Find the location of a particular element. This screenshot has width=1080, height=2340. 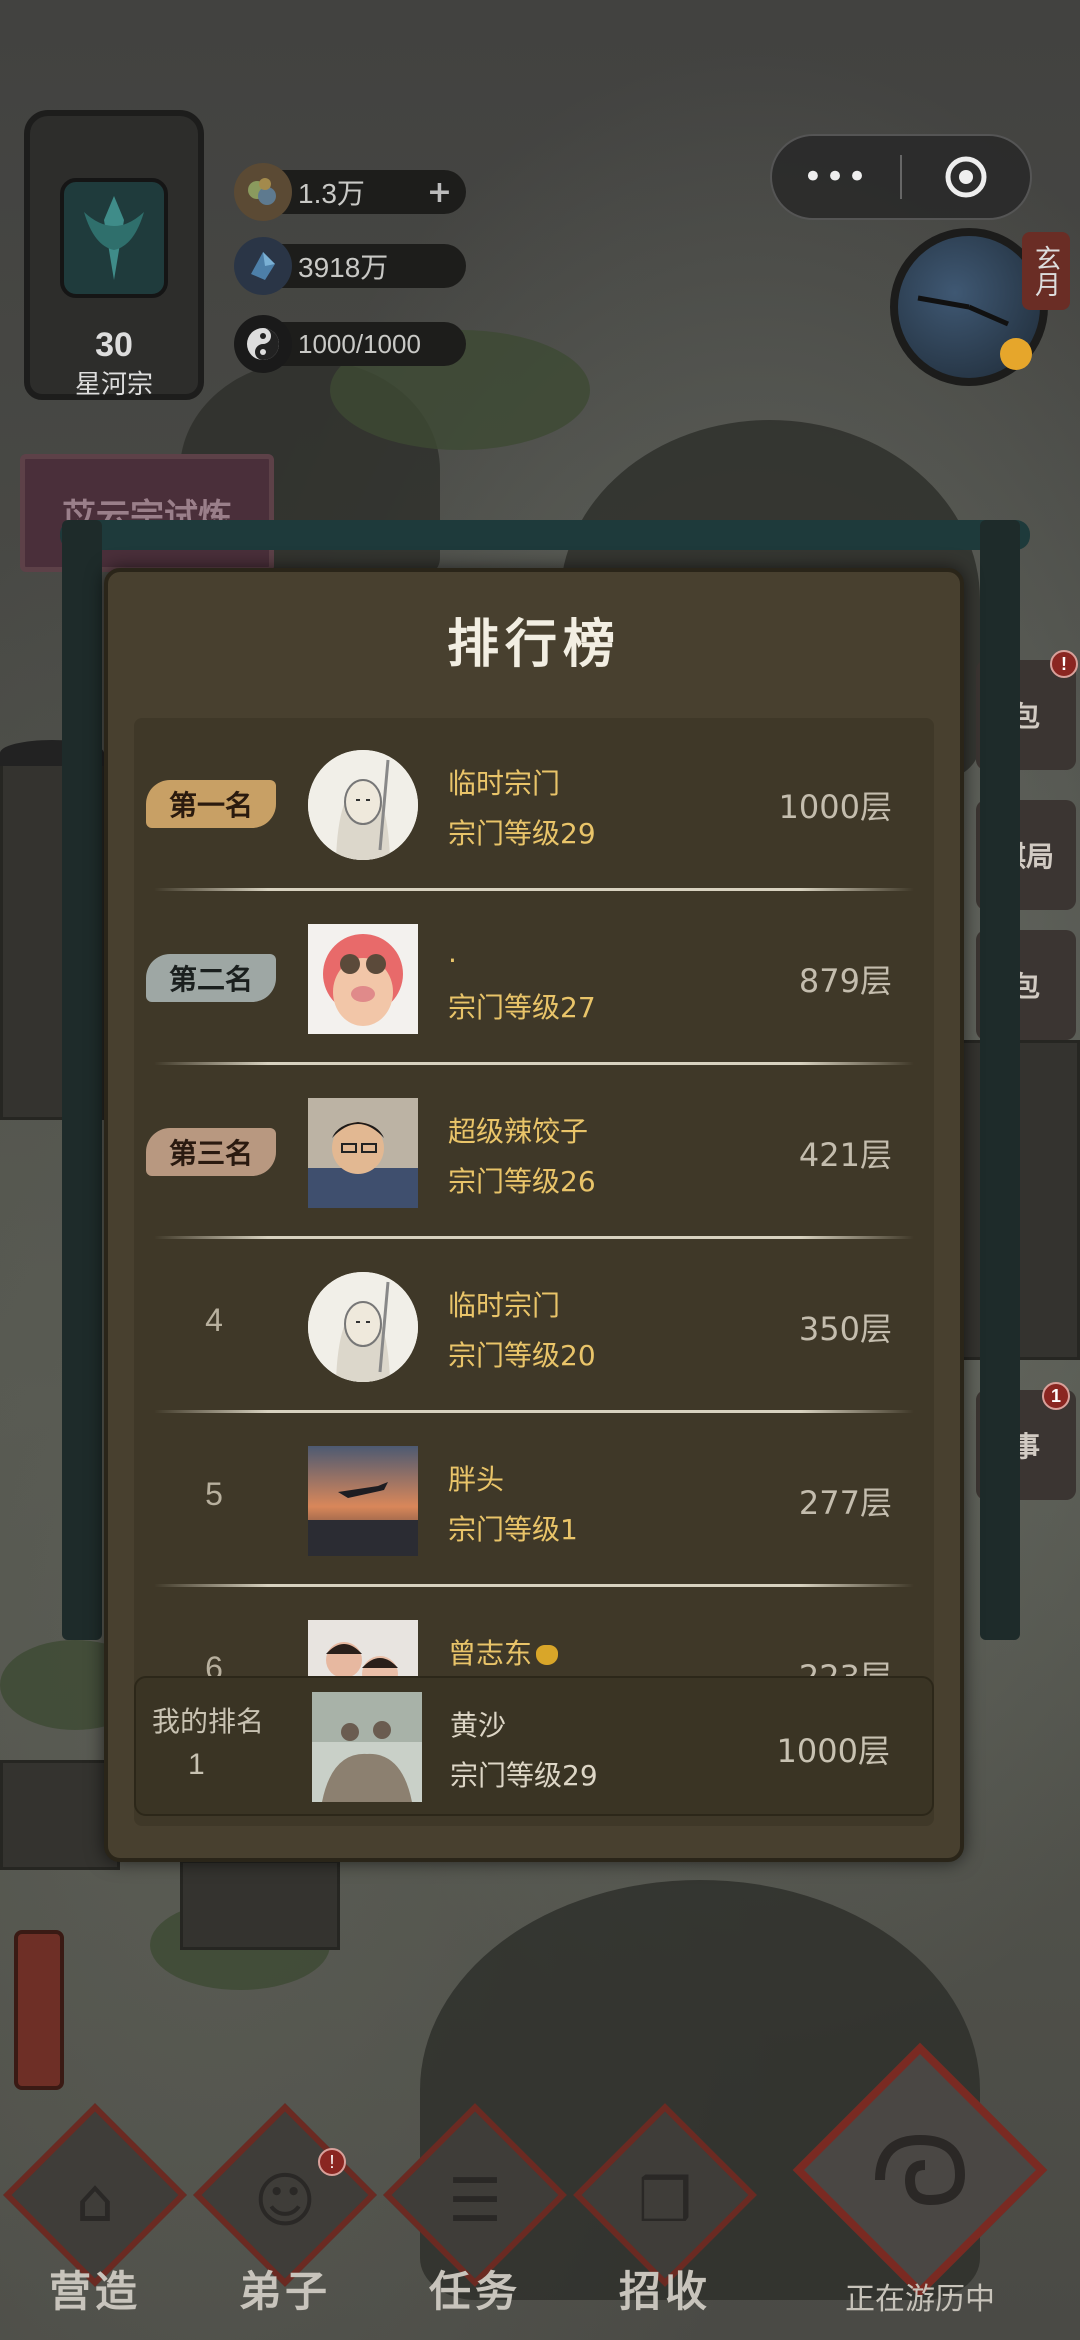

resource-spirit-stone: 1.3万 + is located at coordinates (350, 192).